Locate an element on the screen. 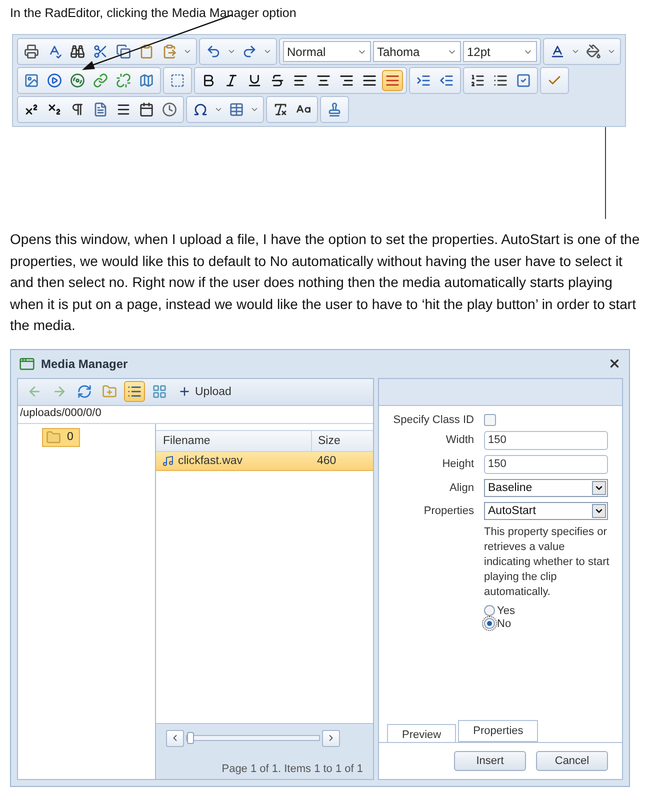 This screenshot has height=809, width=659. body-paragraph: Opens this window, when I upload a file, I have the option to set the properties. AutoStart is one of the properties, we would like this to default to No automatically without having the user have to select it and then select no. Right now if the user does nothing then the media automatically starts playing when it is put on a page, instead we would like the user to have to ‘hit the play button’ in order to start the media. is located at coordinates (325, 282).